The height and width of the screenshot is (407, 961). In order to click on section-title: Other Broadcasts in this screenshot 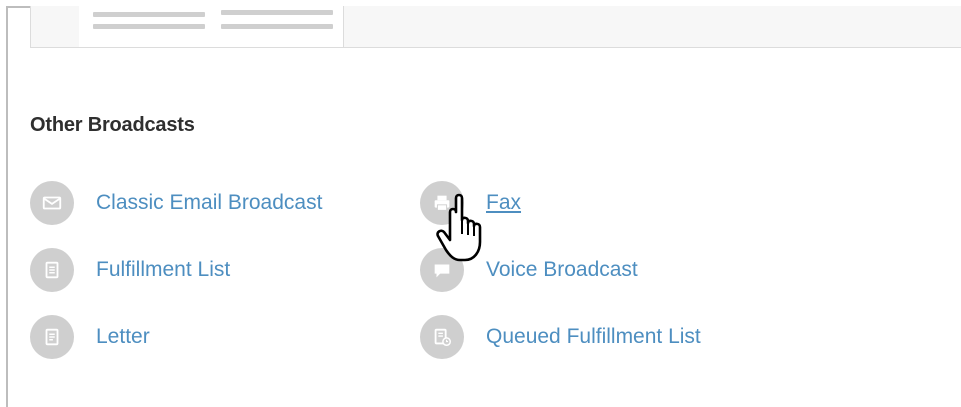, I will do `click(112, 125)`.